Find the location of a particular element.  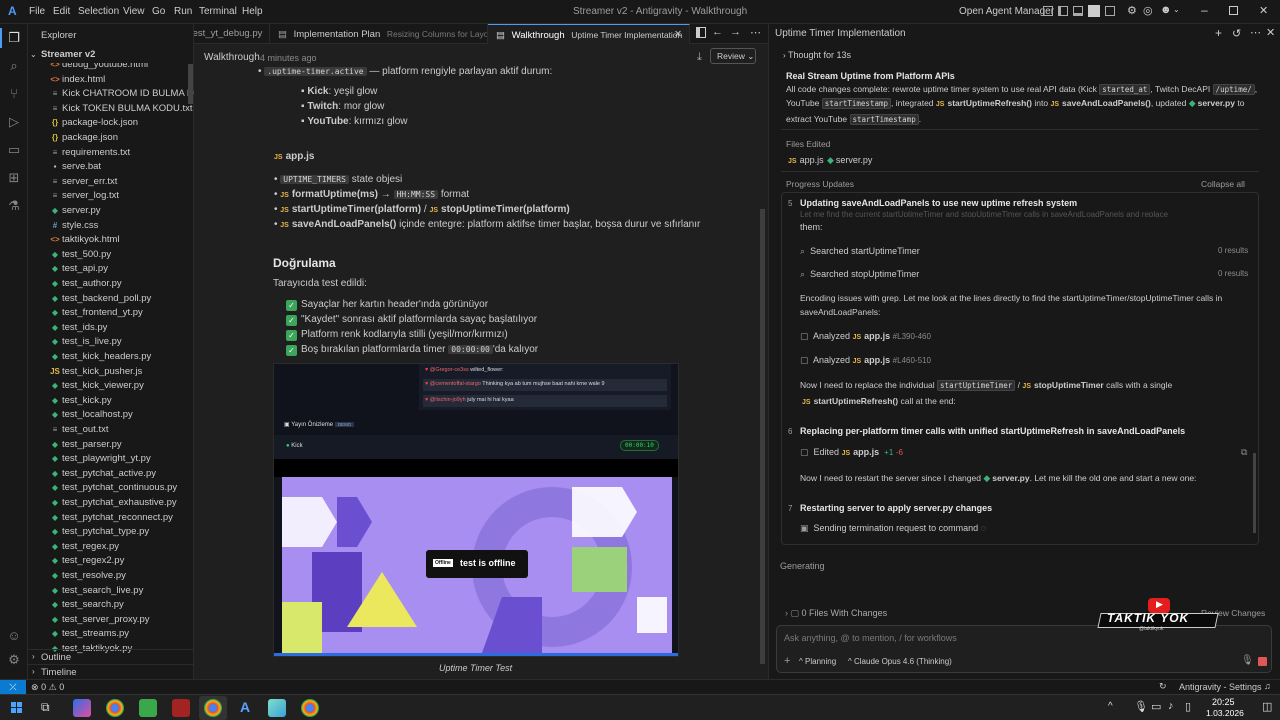

add-context-icon: + is located at coordinates (787, 661).